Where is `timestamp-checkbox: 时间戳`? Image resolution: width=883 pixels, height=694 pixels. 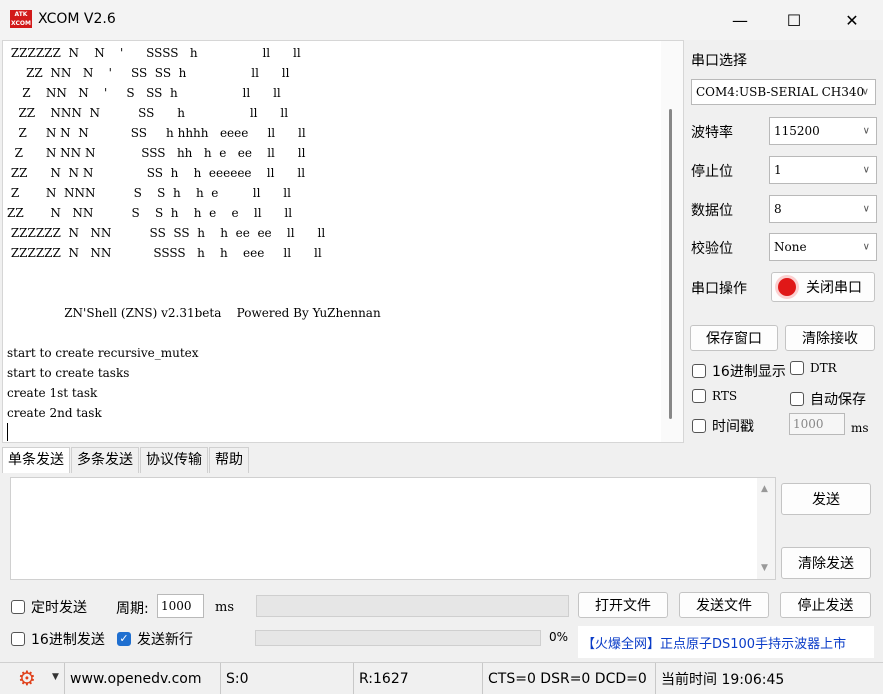 timestamp-checkbox: 时间戳 is located at coordinates (723, 426).